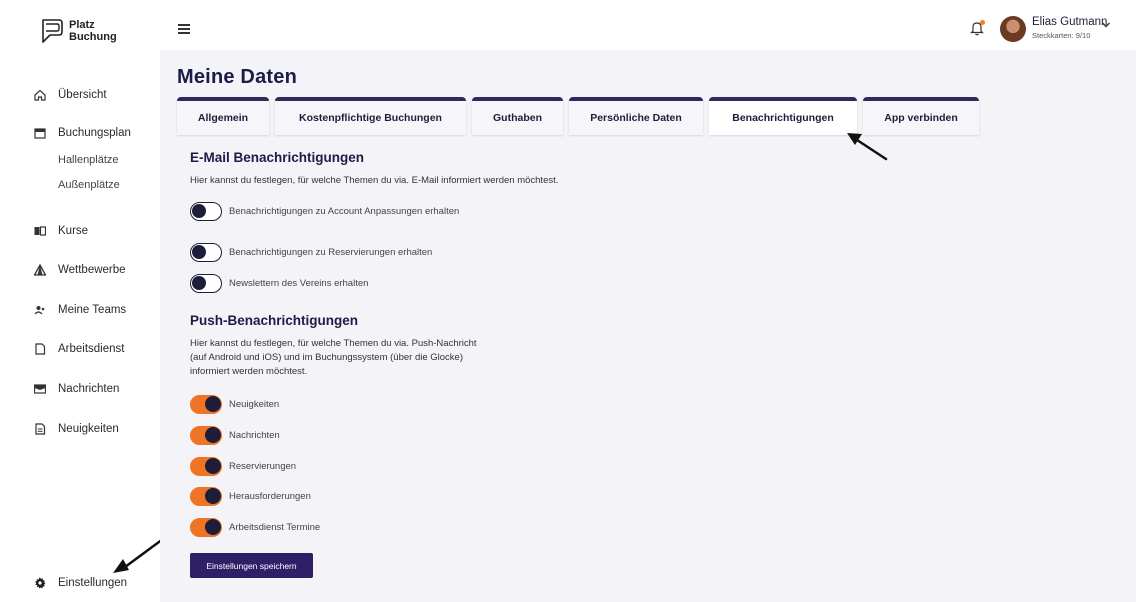 Image resolution: width=1139 pixels, height=602 pixels. Describe the element at coordinates (649, 25) in the screenshot. I see `topbar: Elias Gutmann Steckkarten: 9/10` at that location.